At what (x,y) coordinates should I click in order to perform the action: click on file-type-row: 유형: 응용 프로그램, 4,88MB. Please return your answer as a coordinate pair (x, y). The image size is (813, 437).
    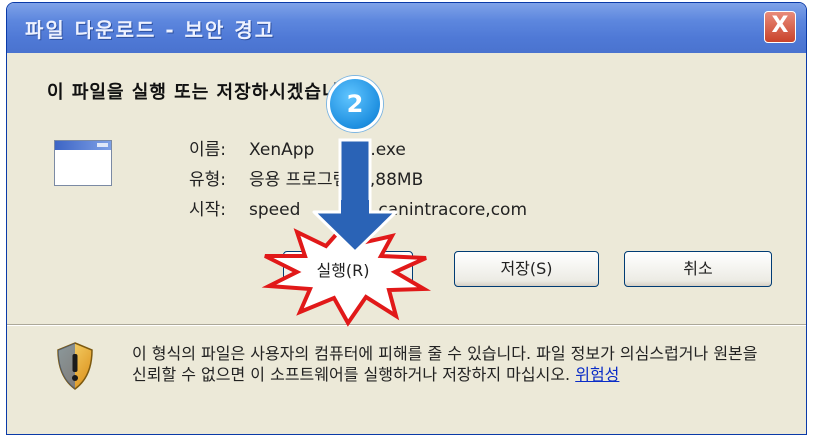
    Looking at the image, I should click on (306, 177).